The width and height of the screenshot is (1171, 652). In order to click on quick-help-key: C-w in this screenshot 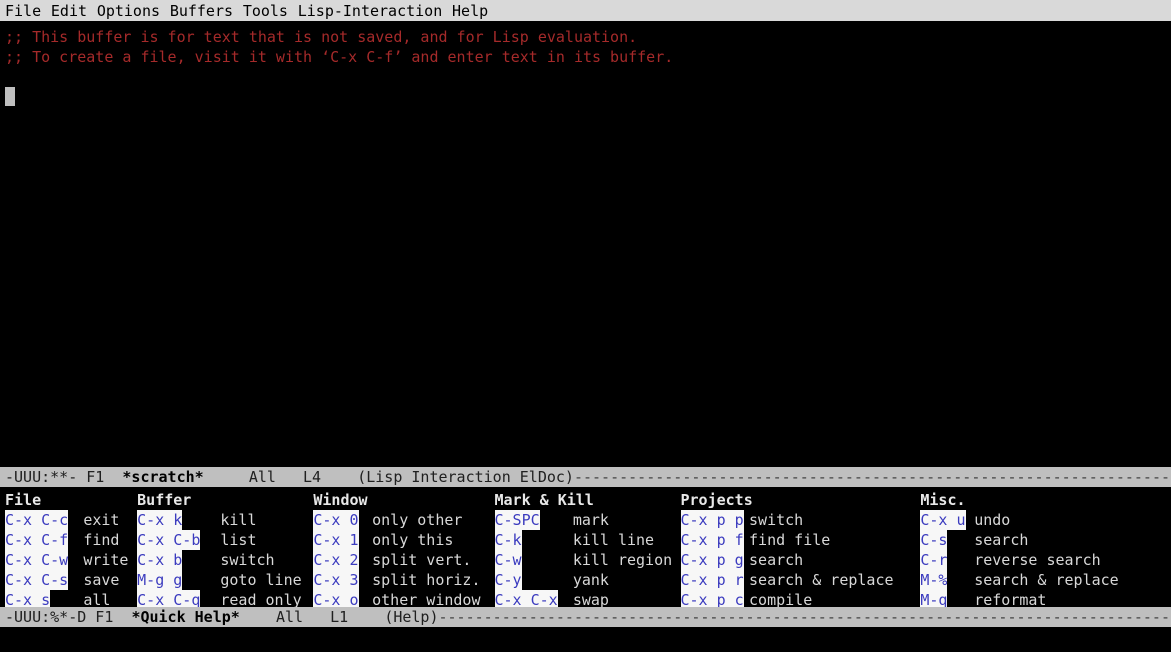, I will do `click(508, 560)`.